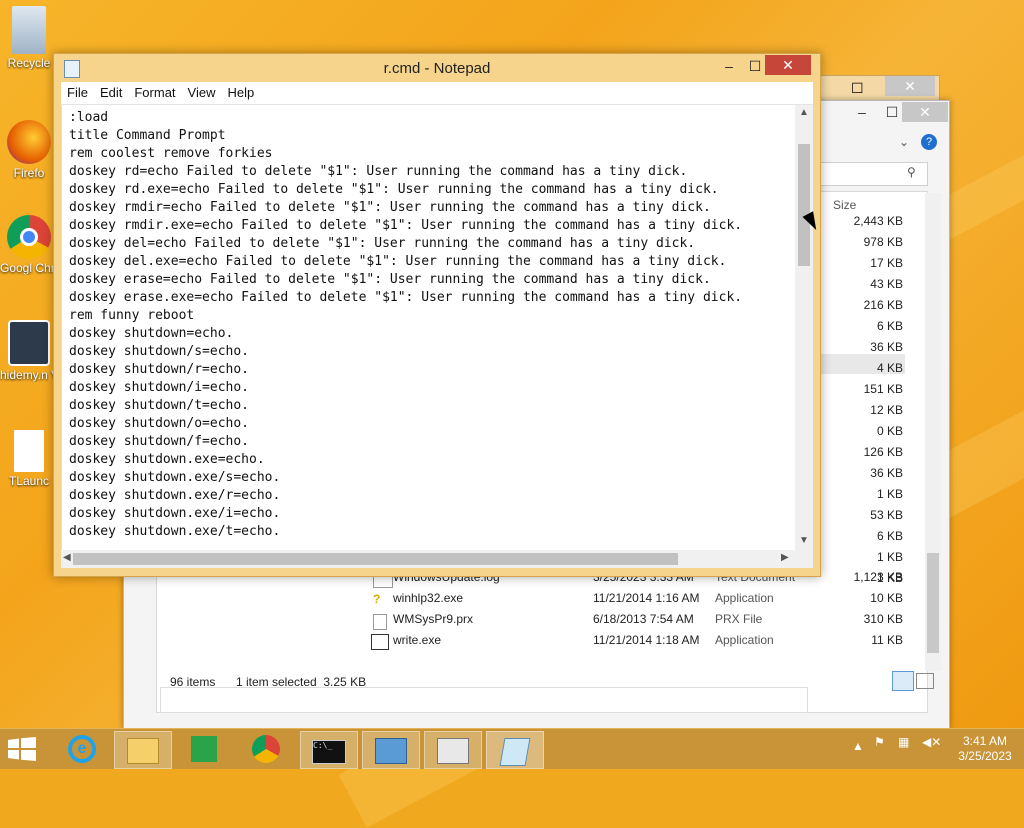 This screenshot has height=828, width=1024. Describe the element at coordinates (904, 142) in the screenshot. I see `chevron-down-icon: ⌄` at that location.